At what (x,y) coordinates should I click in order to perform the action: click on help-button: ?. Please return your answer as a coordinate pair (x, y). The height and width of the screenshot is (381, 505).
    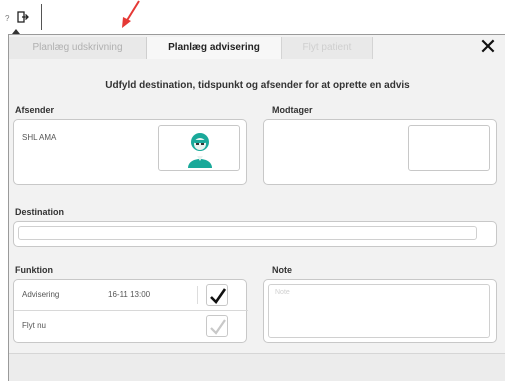
    Looking at the image, I should click on (7, 18).